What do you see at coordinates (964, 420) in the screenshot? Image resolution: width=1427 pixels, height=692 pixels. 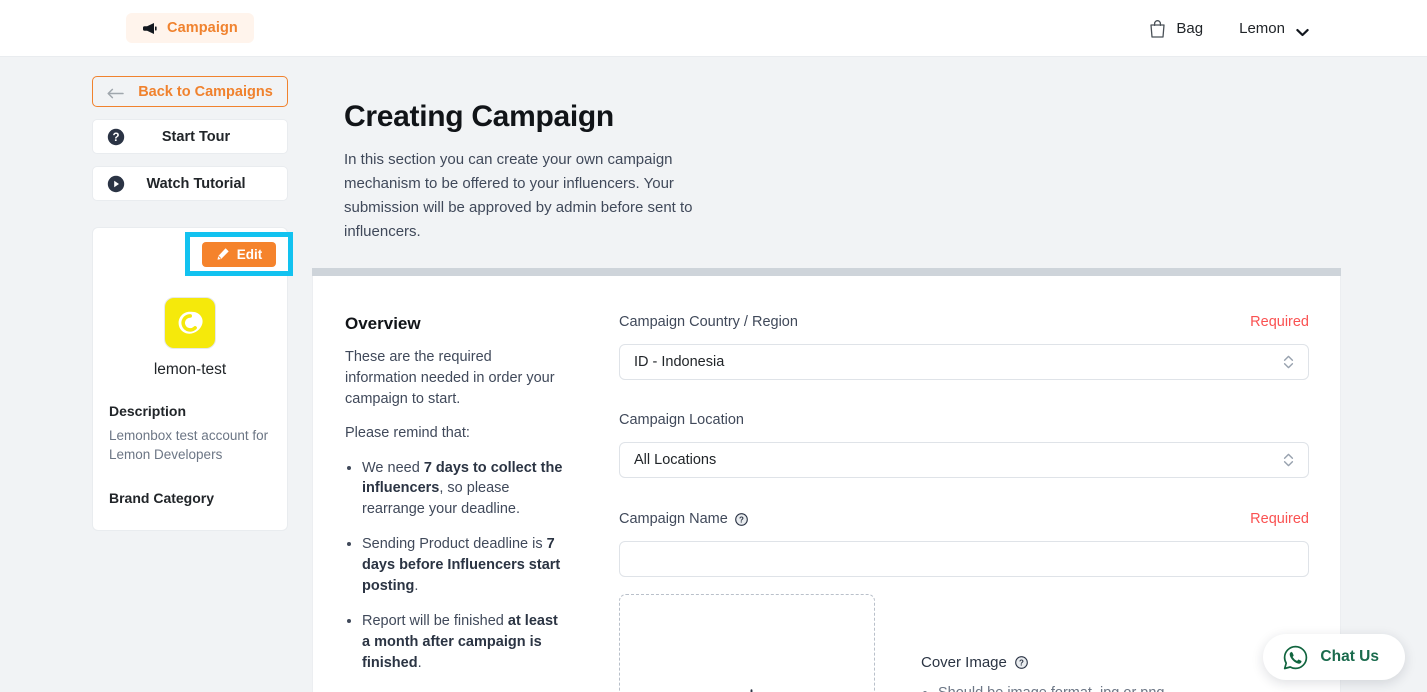 I see `campaign-location-field-head: Campaign Location` at bounding box center [964, 420].